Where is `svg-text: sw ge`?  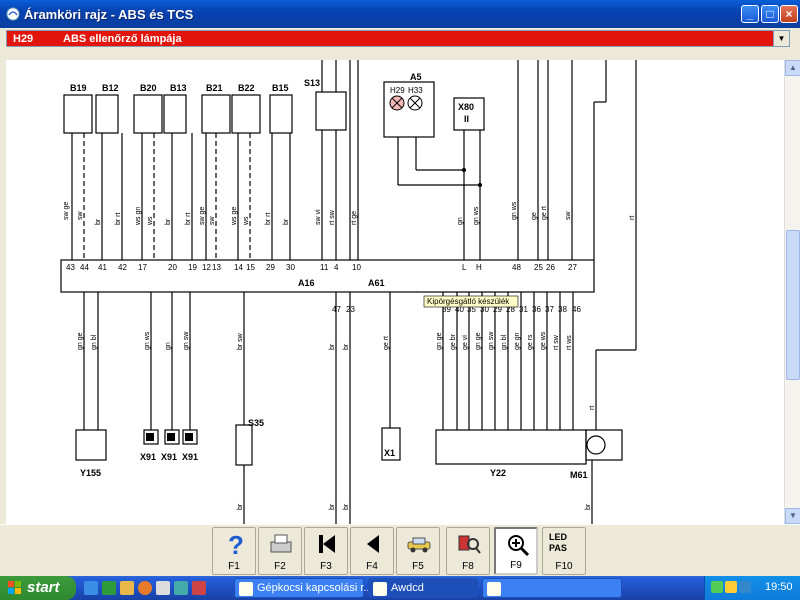 svg-text: sw ge is located at coordinates (202, 216).